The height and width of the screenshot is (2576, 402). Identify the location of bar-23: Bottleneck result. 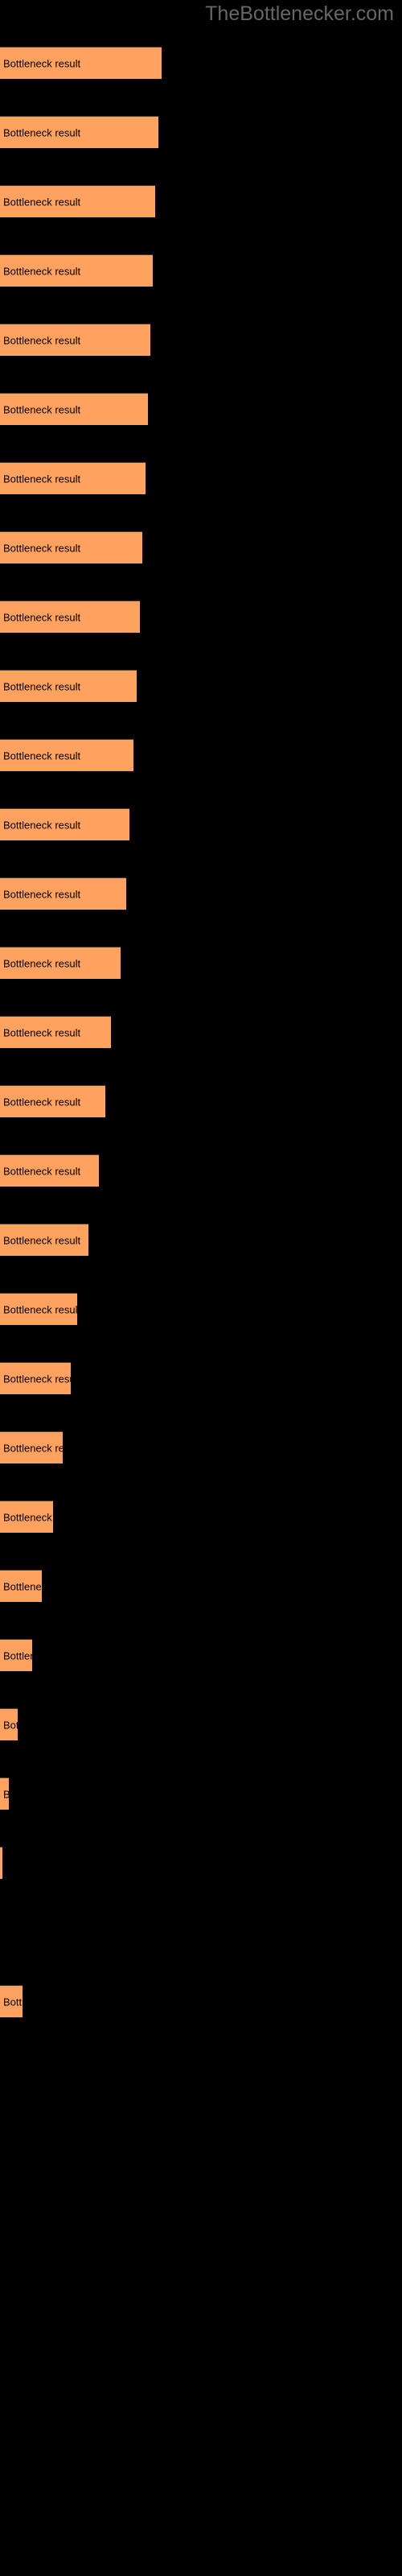
(21, 1586).